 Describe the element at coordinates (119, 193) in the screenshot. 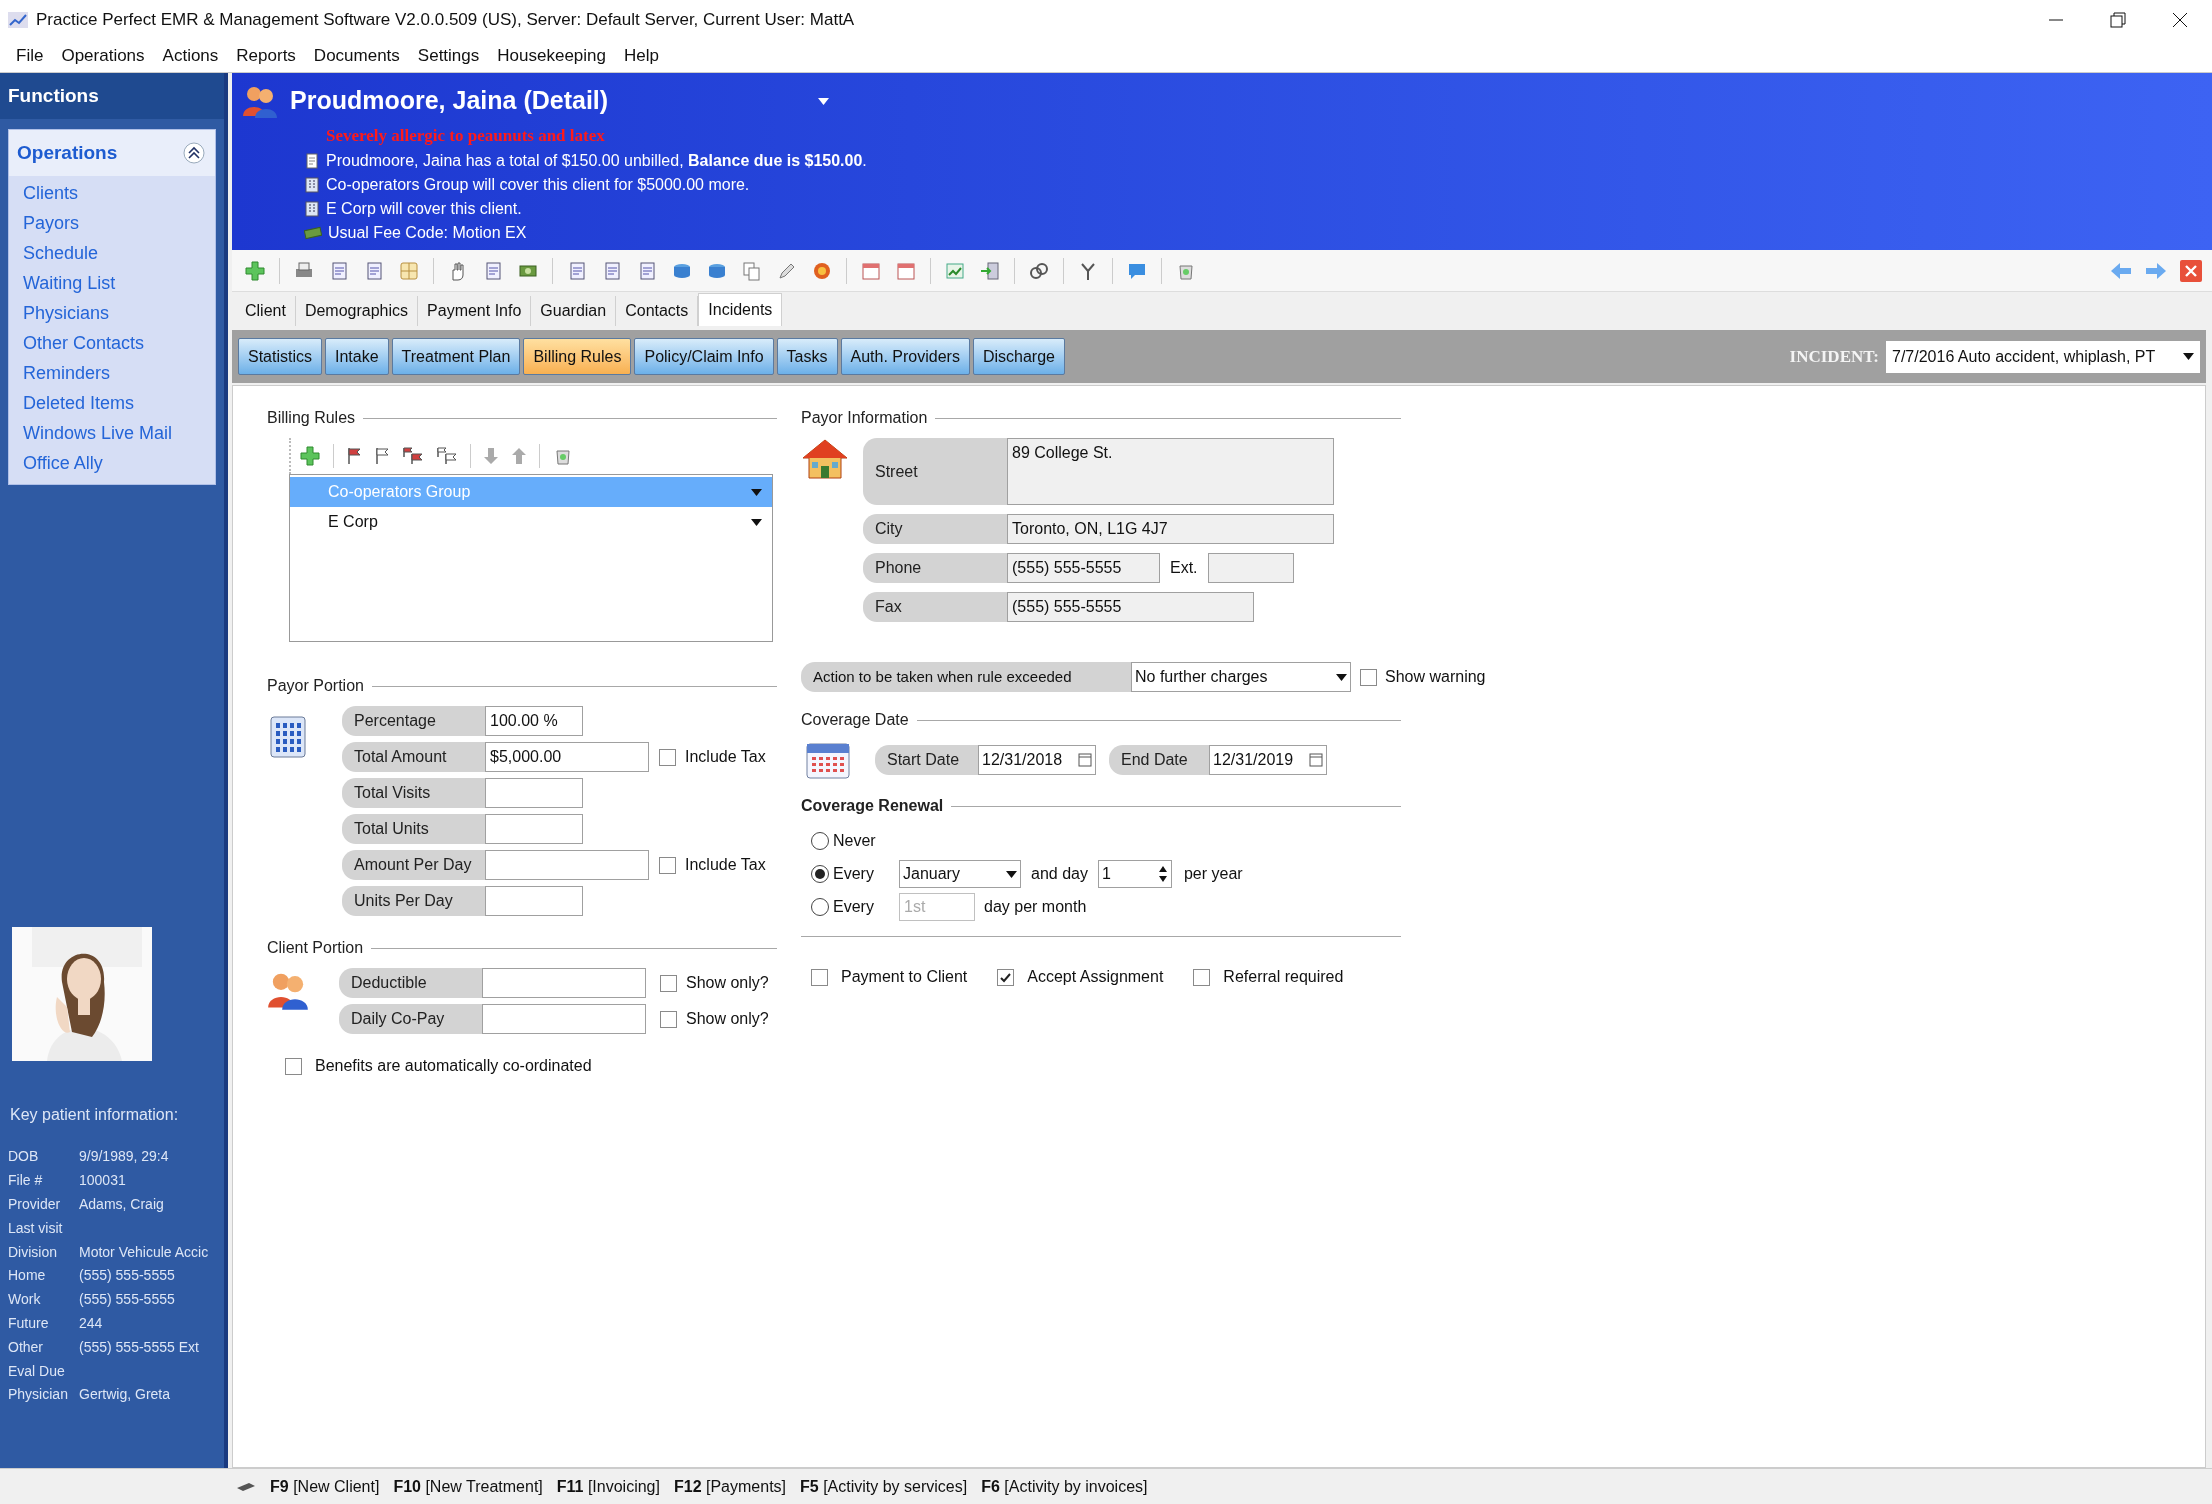

I see `sidebar-item: Clients` at that location.